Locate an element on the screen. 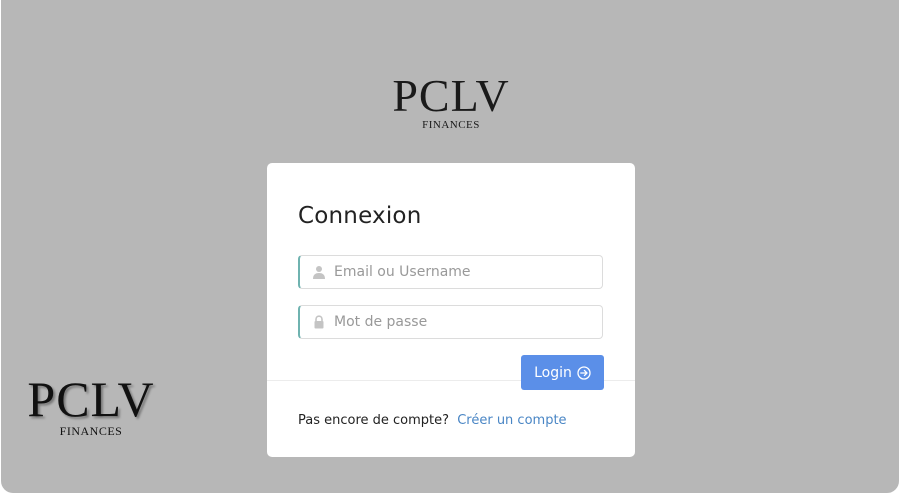 Image resolution: width=900 pixels, height=493 pixels. login-button-label: Login is located at coordinates (553, 372).